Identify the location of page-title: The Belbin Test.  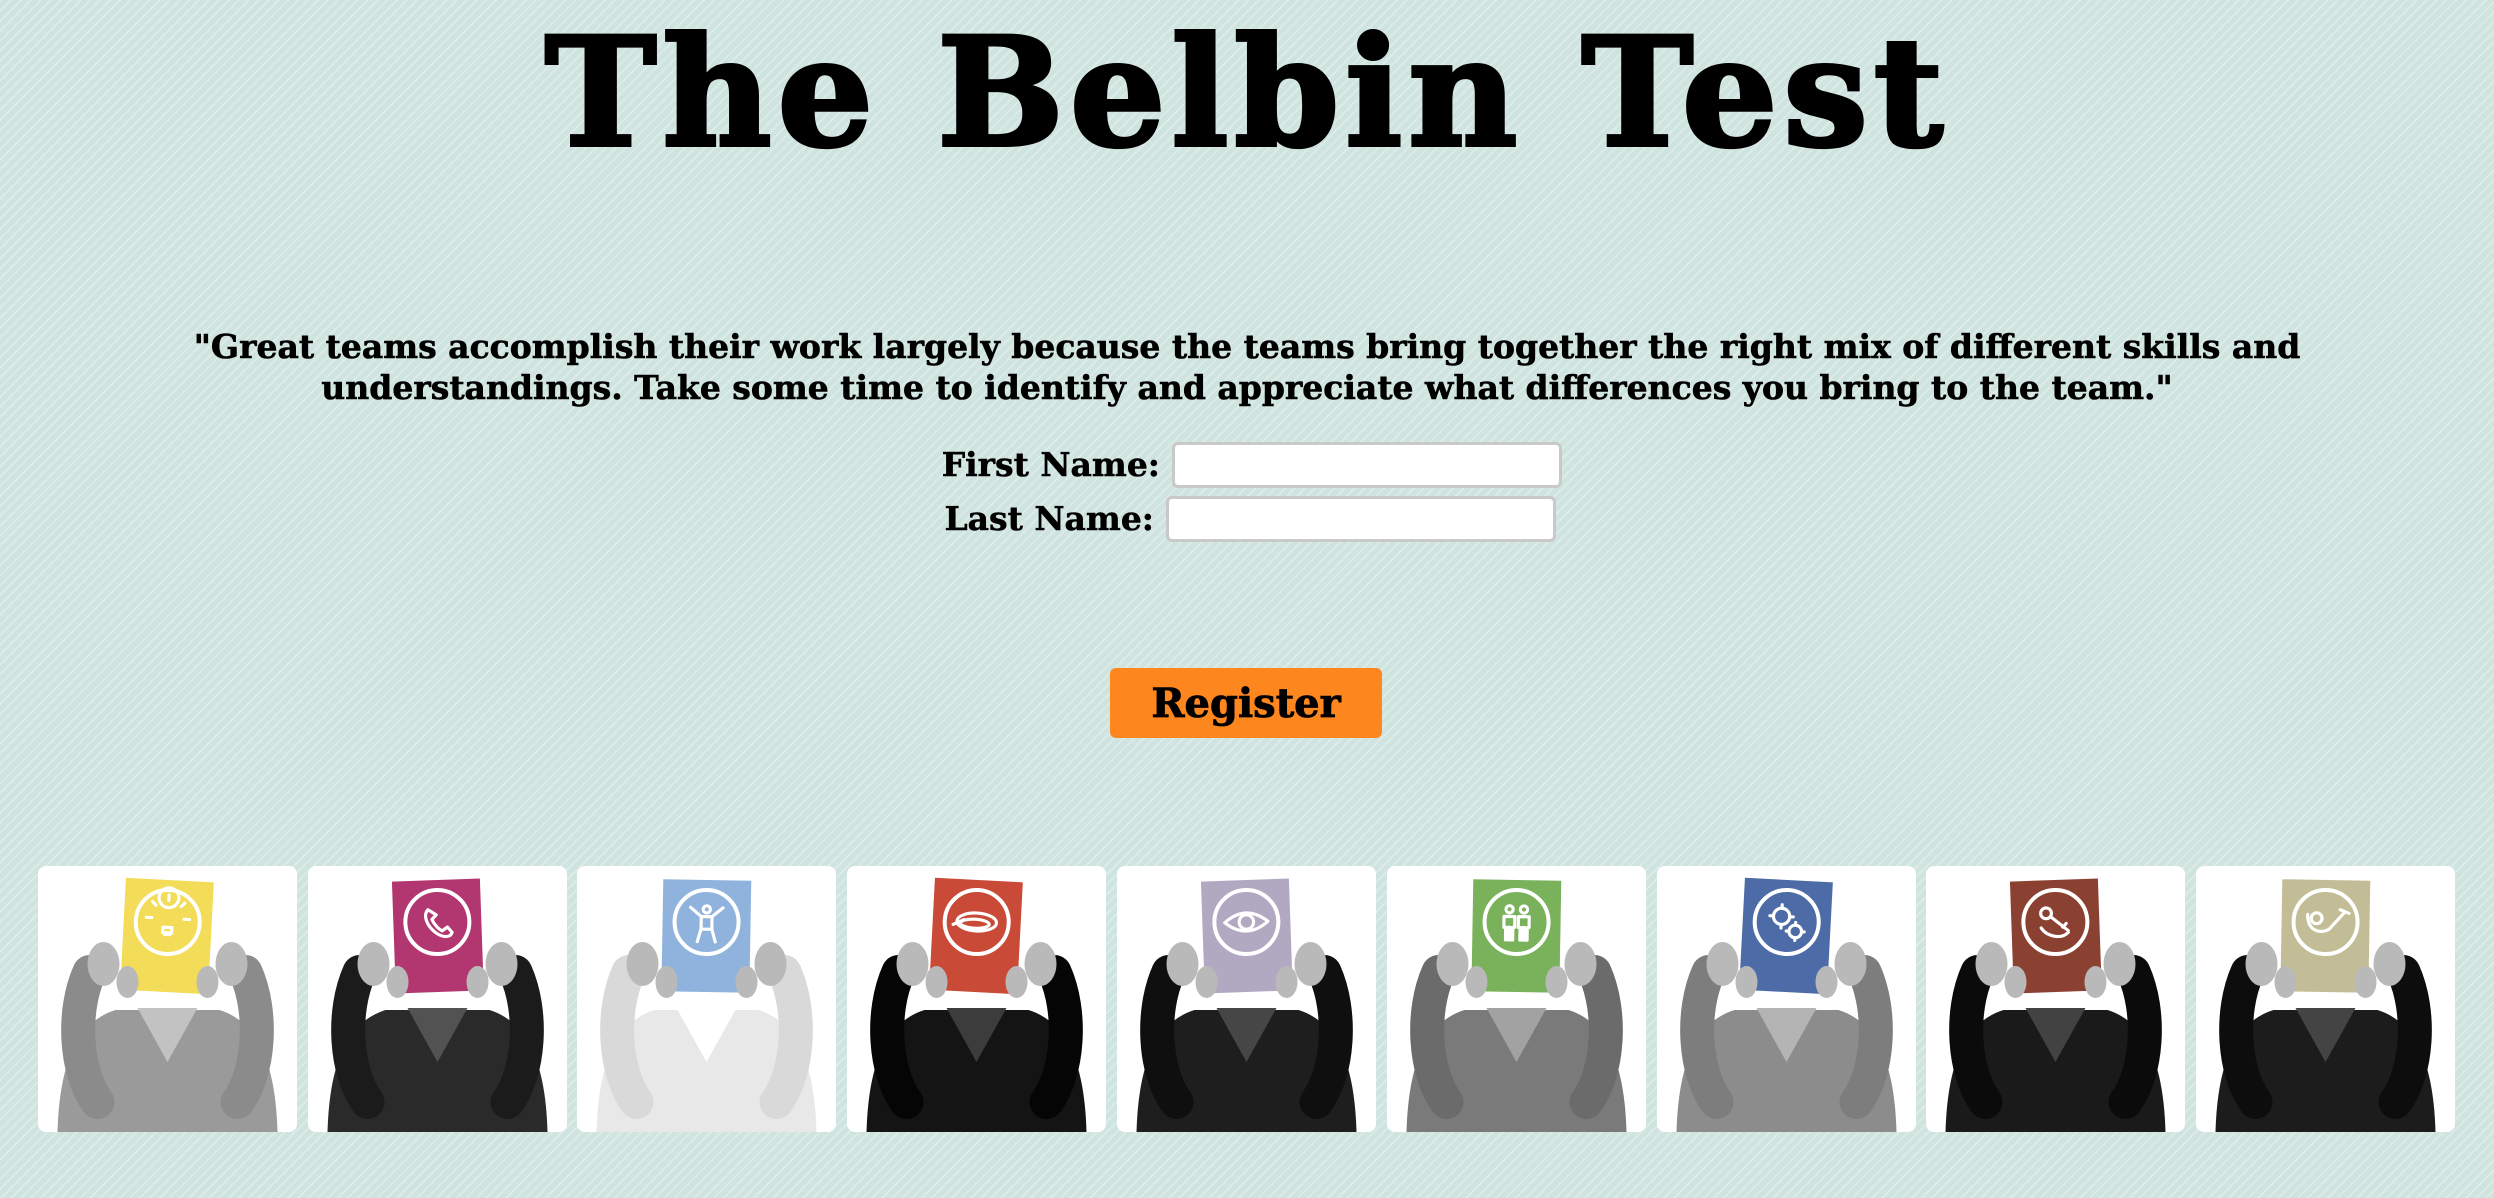
(1246, 93).